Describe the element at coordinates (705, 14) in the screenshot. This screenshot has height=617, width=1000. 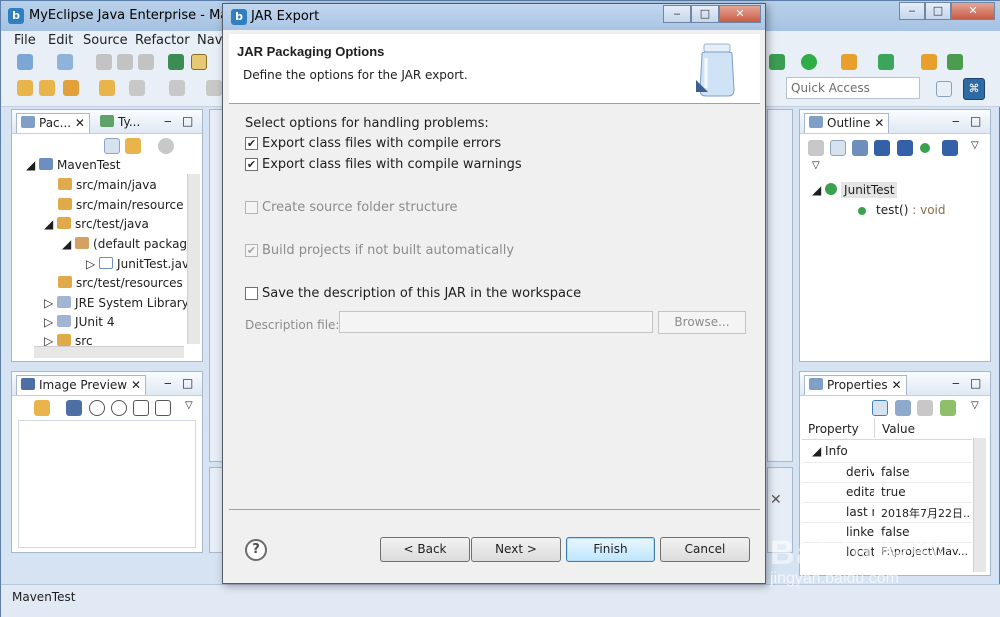
I see `dialog-maximize-button: □` at that location.